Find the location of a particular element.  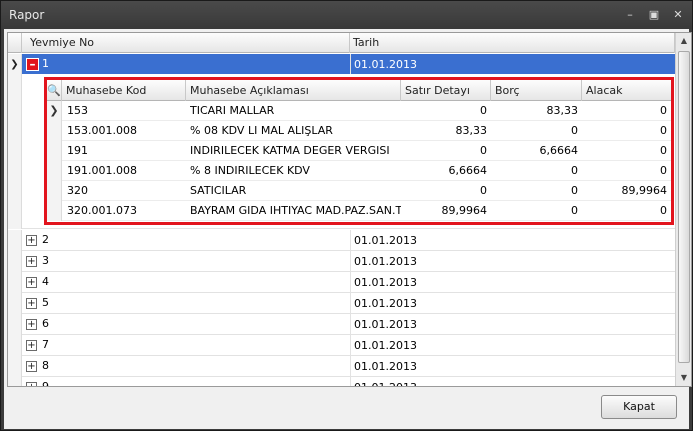

search-icon: 🔍 is located at coordinates (54, 90).